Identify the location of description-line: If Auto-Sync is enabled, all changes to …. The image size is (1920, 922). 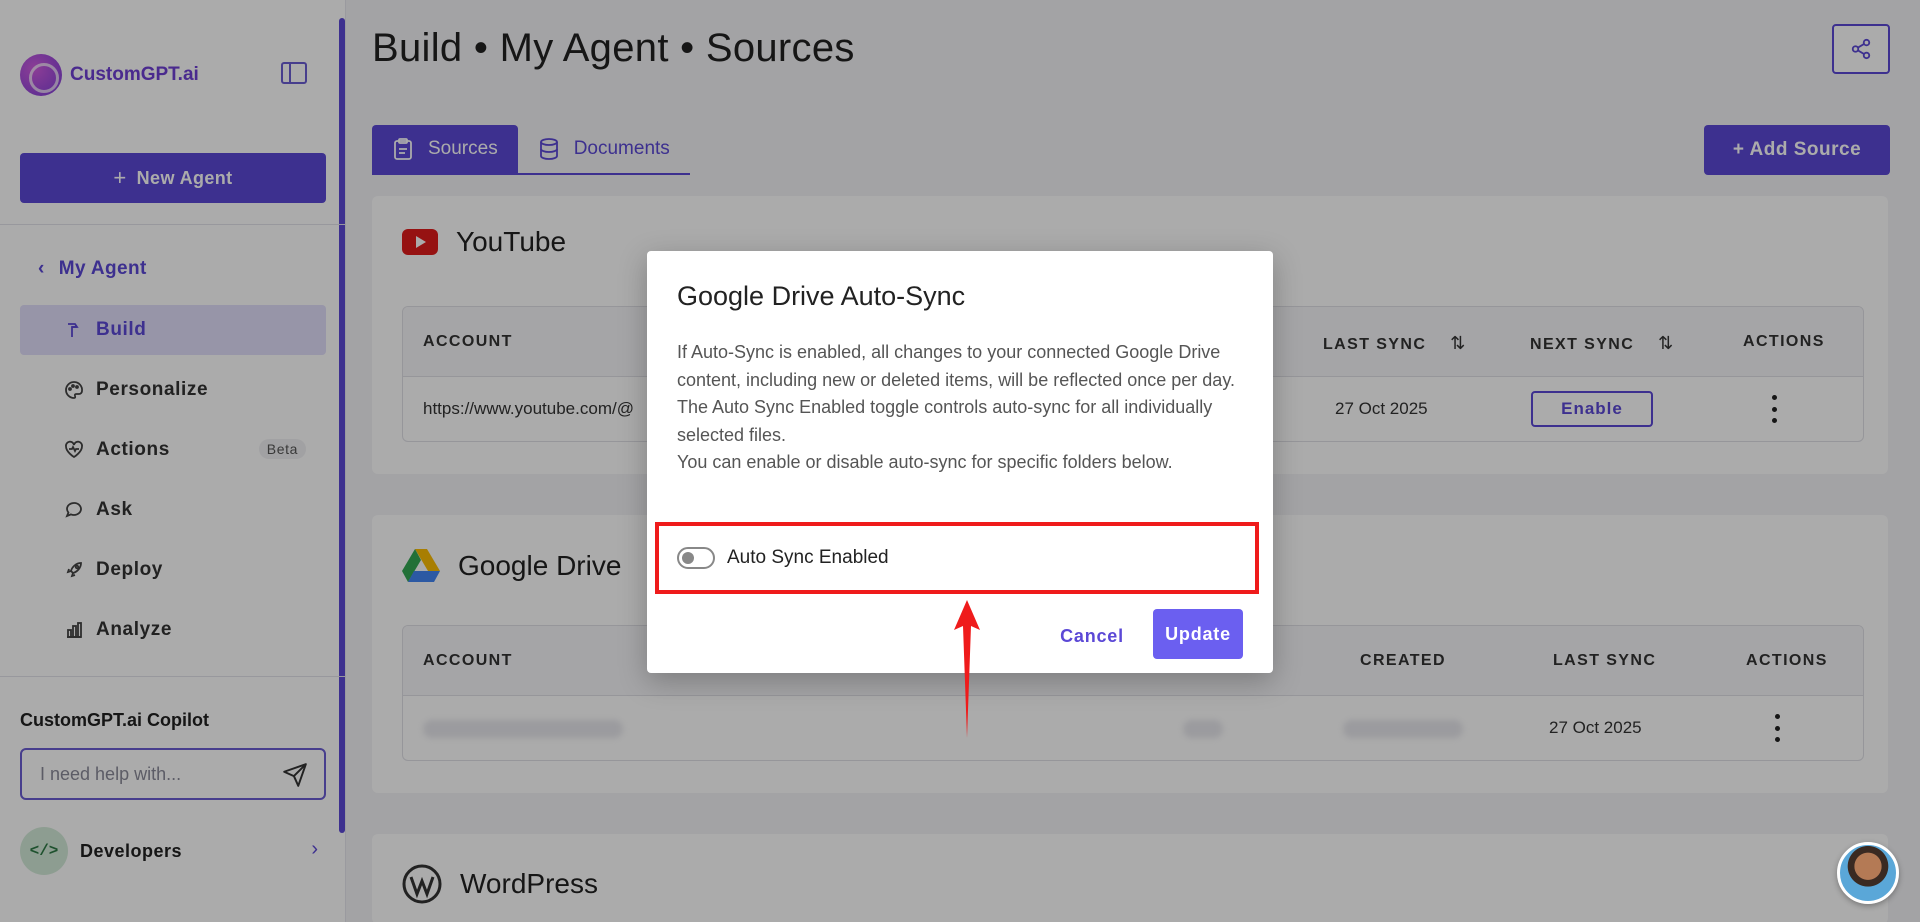
(956, 366).